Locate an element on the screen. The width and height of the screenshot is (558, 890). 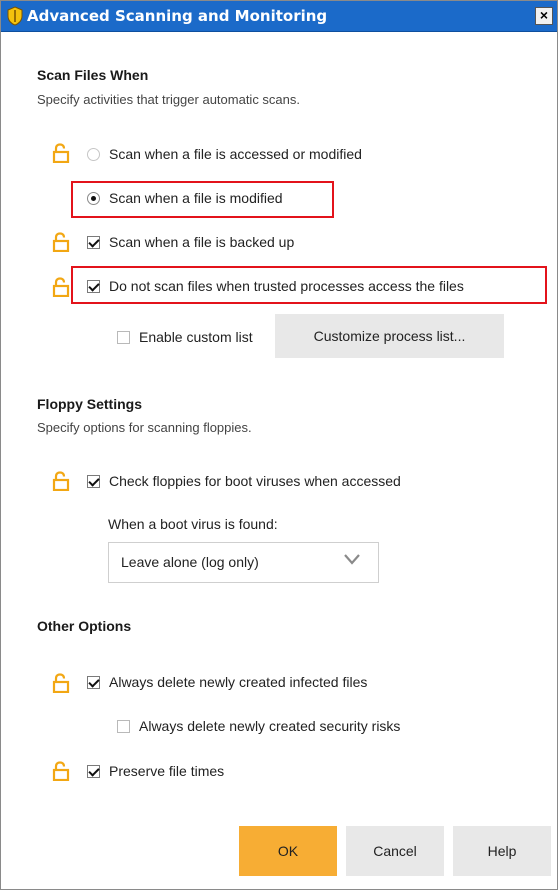
enable-custom-list-label: Enable custom list is located at coordinates (196, 337).